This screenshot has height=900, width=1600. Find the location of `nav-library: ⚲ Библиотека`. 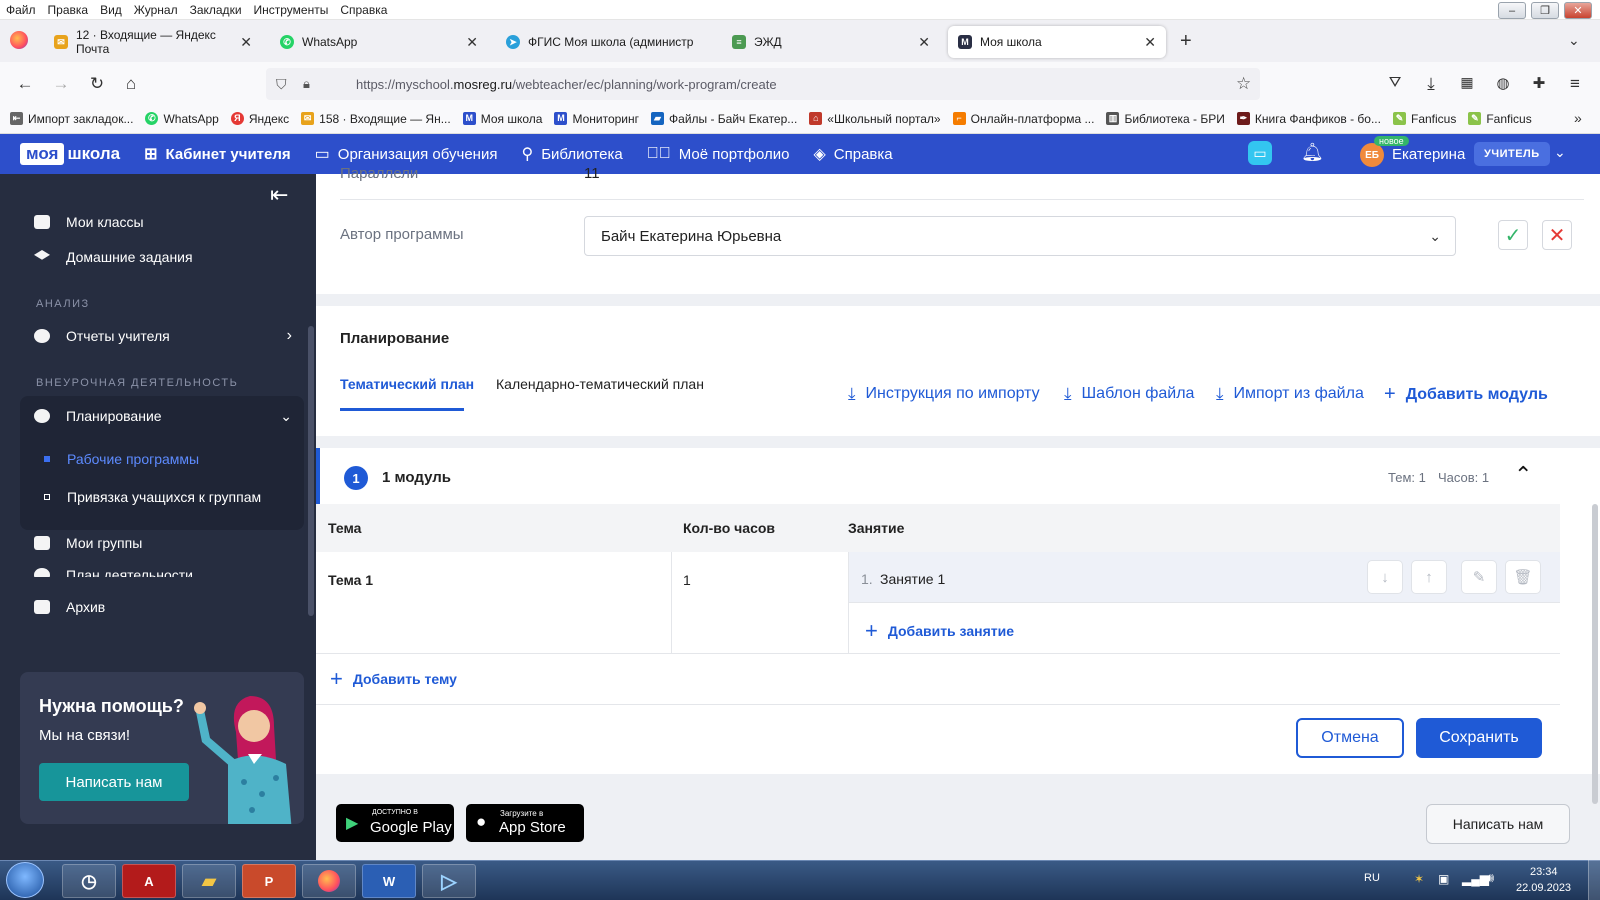

nav-library: ⚲ Библиотека is located at coordinates (571, 154).